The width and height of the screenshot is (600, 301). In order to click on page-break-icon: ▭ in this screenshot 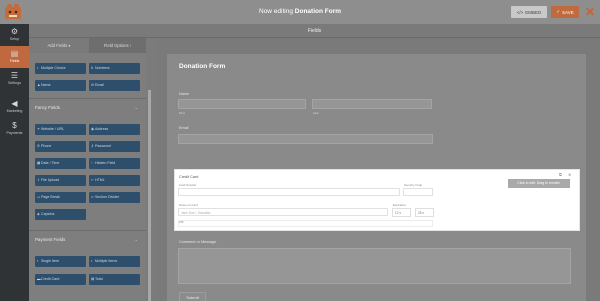, I will do `click(39, 197)`.